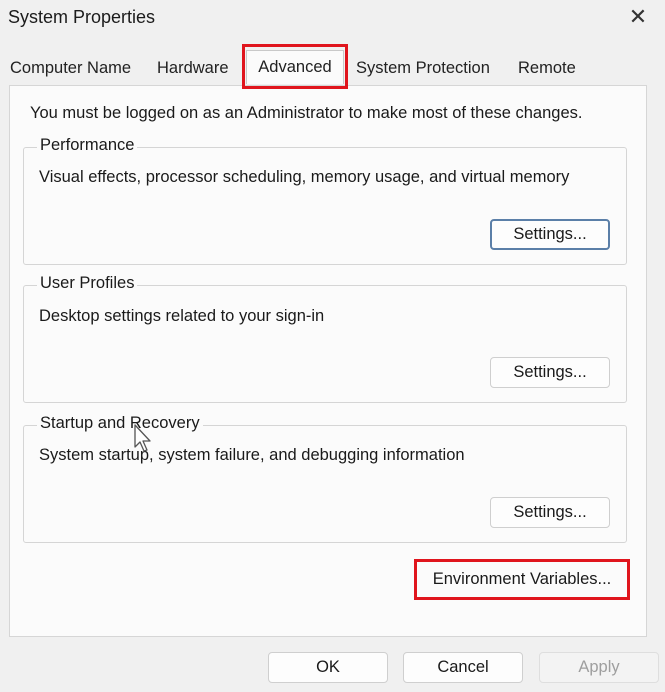 The width and height of the screenshot is (665, 692). What do you see at coordinates (463, 667) in the screenshot?
I see `cancel-button: Cancel` at bounding box center [463, 667].